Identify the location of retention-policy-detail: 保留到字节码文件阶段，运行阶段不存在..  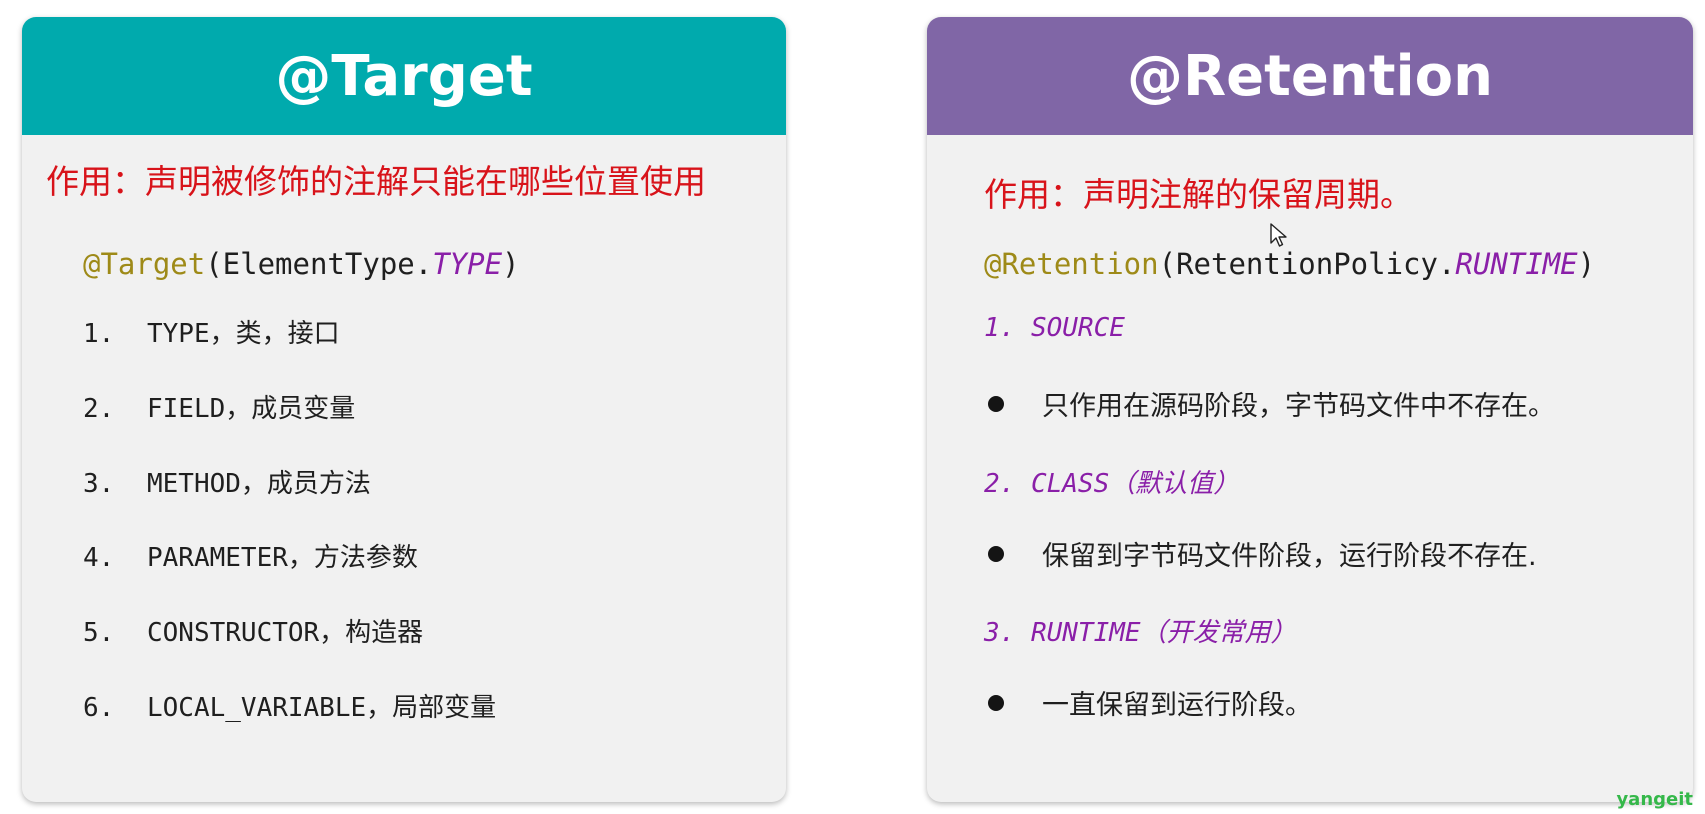
(1262, 553).